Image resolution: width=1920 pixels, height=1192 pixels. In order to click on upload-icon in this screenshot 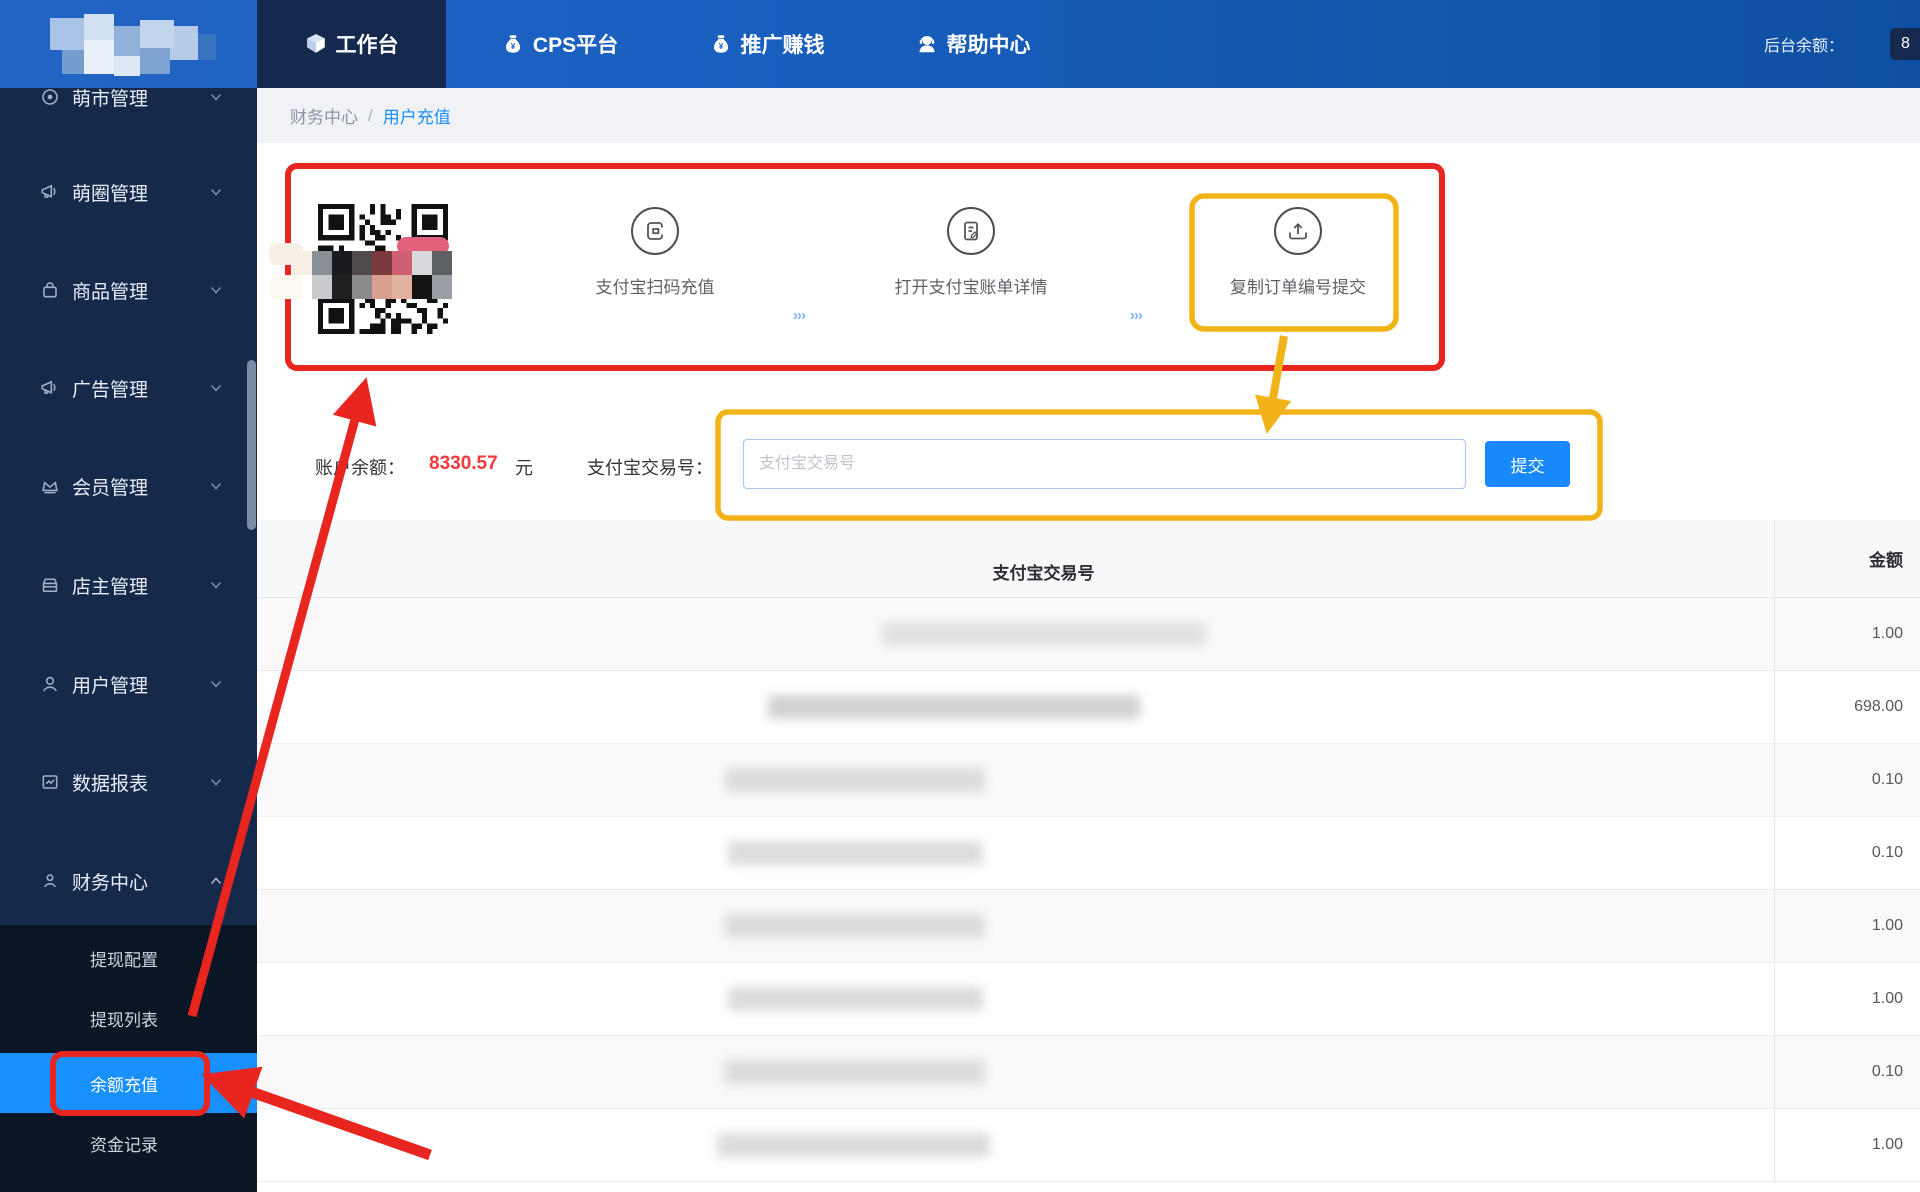, I will do `click(1298, 231)`.